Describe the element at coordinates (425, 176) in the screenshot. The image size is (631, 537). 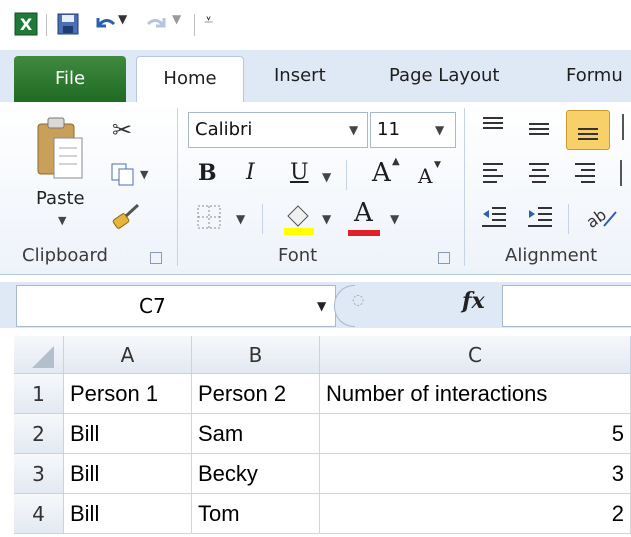
I see `shrink-font-button: A` at that location.